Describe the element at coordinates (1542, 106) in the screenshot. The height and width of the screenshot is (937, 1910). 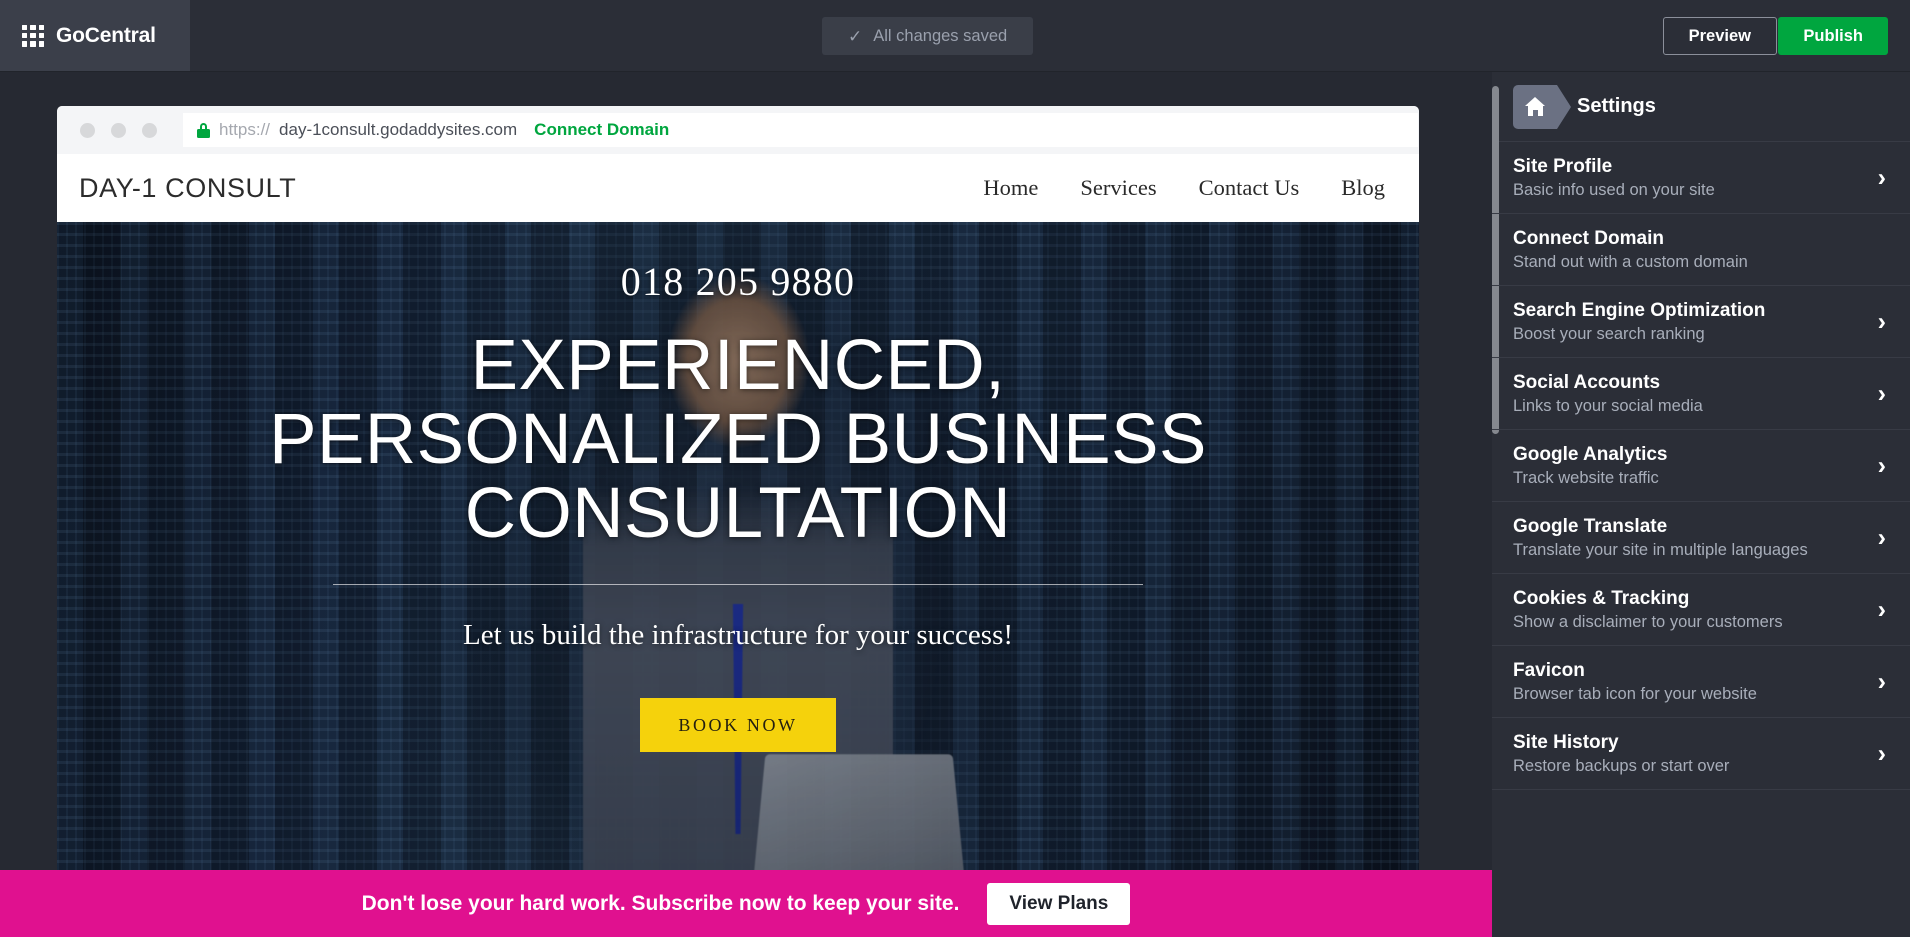
I see `home-icon` at that location.